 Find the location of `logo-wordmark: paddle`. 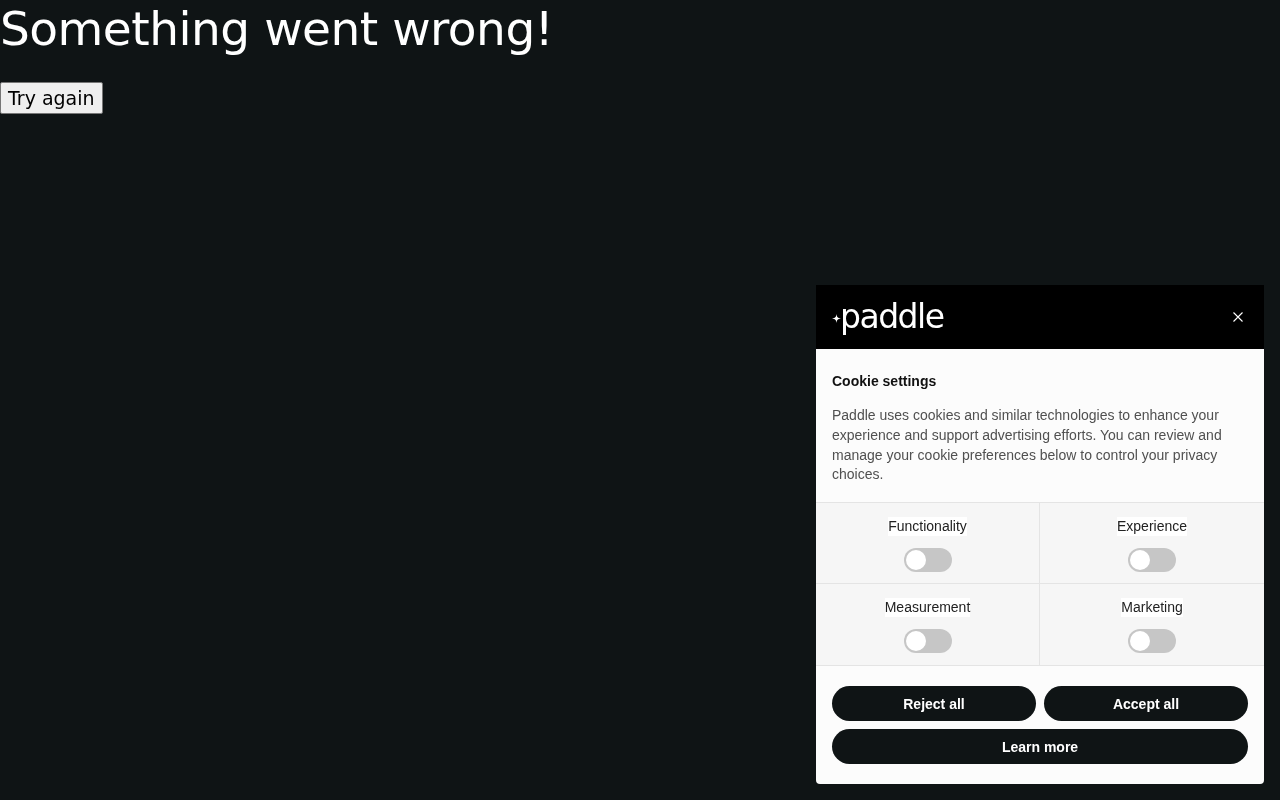

logo-wordmark: paddle is located at coordinates (892, 317).